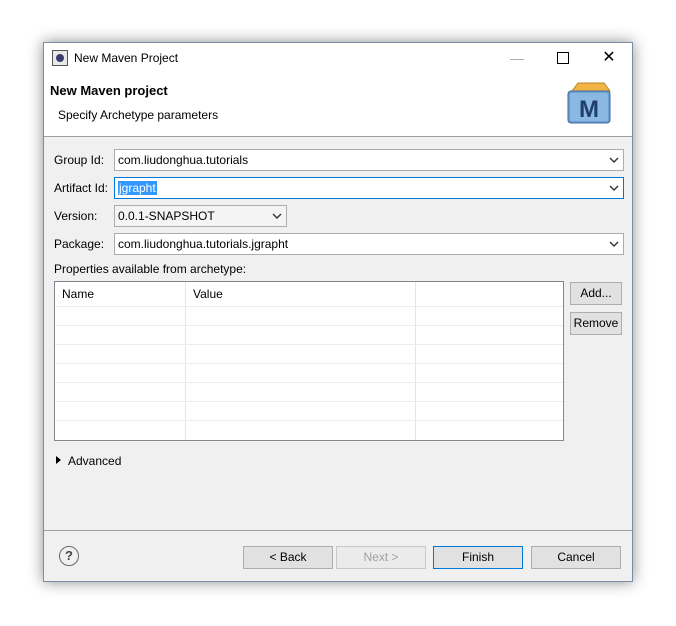 The height and width of the screenshot is (626, 676). What do you see at coordinates (58, 460) in the screenshot?
I see `expand-arrow-icon` at bounding box center [58, 460].